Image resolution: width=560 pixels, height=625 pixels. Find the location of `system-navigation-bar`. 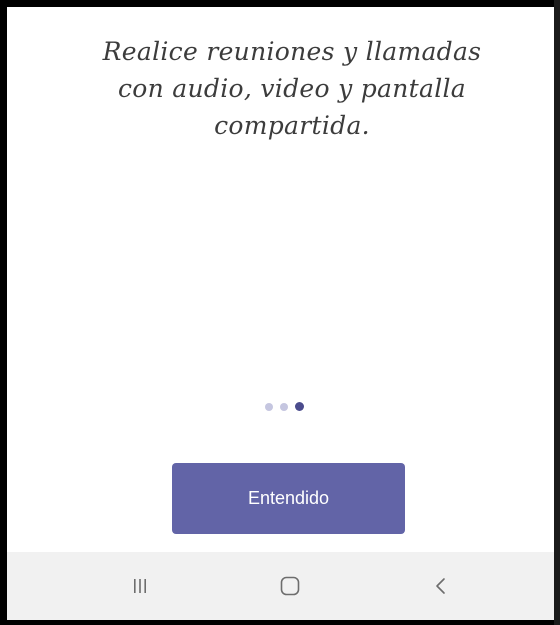

system-navigation-bar is located at coordinates (281, 586).